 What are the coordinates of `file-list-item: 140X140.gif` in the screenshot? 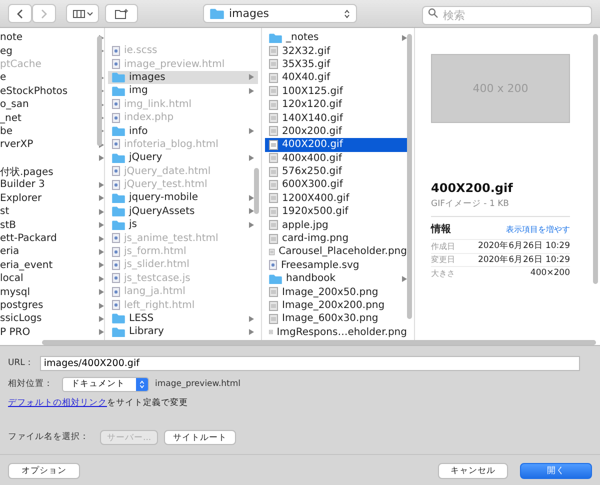 It's located at (338, 118).